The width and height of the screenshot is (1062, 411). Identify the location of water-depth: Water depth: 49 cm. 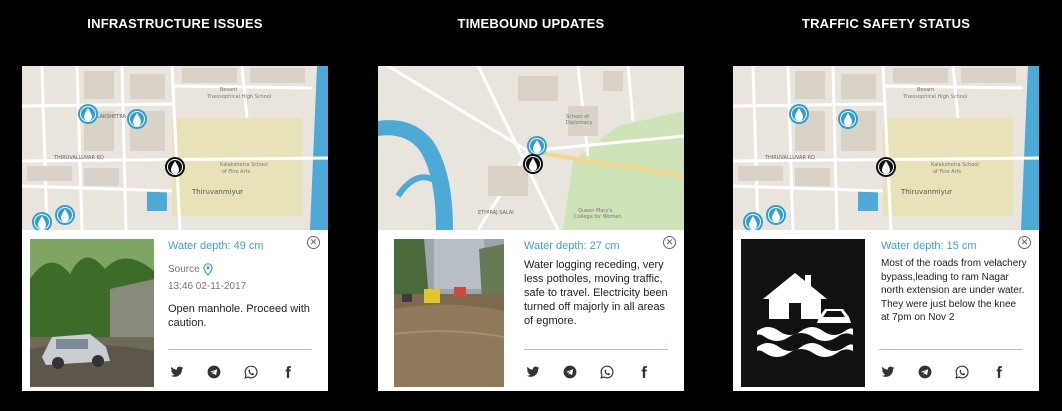
(216, 246).